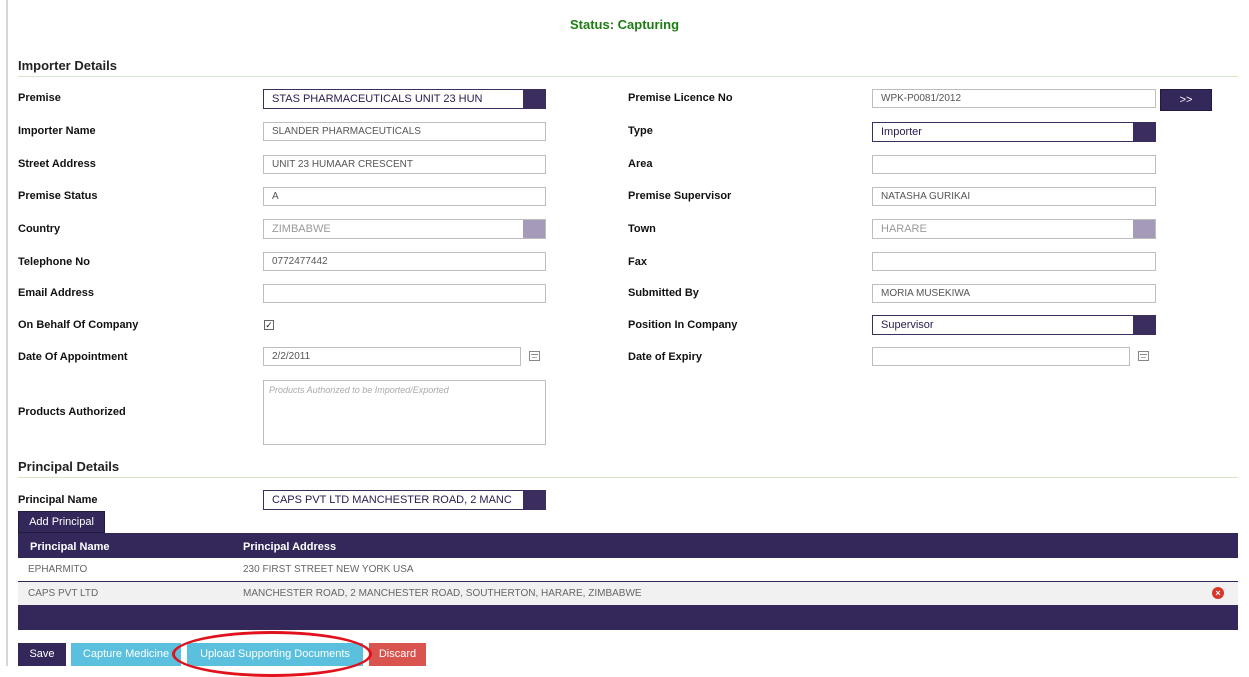 The height and width of the screenshot is (677, 1249). Describe the element at coordinates (58, 196) in the screenshot. I see `premise-status-label: Premise Status` at that location.